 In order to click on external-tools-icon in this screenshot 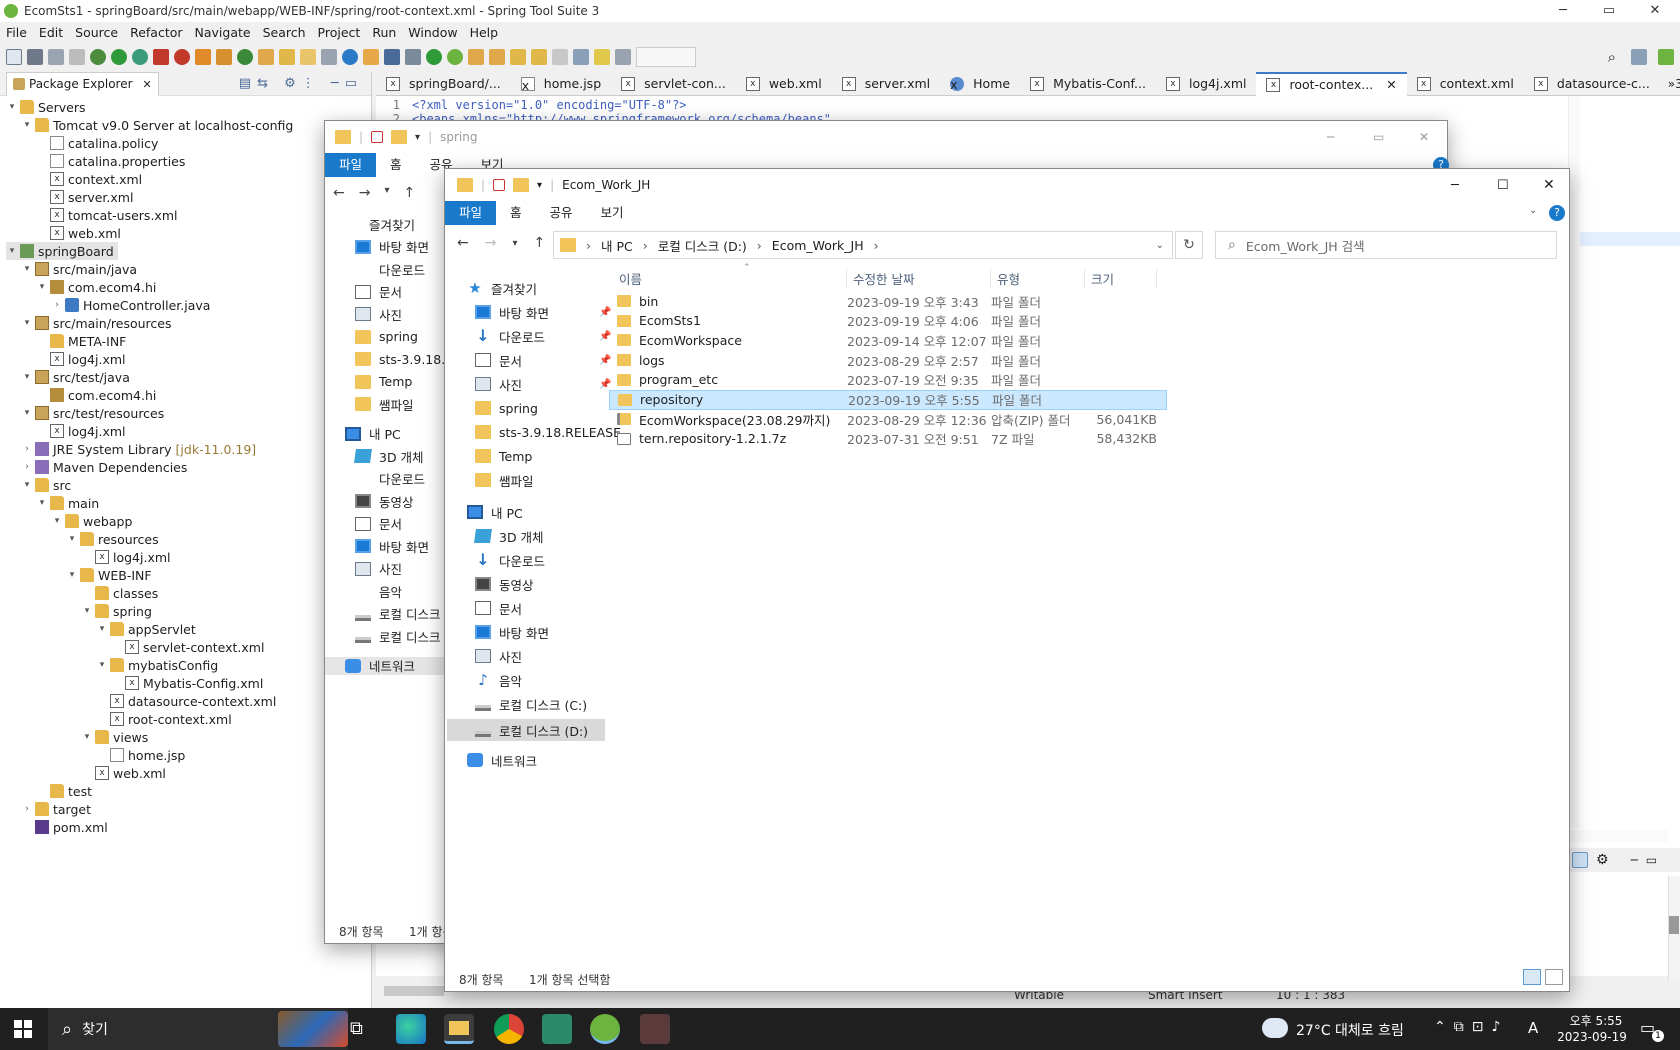, I will do `click(182, 57)`.